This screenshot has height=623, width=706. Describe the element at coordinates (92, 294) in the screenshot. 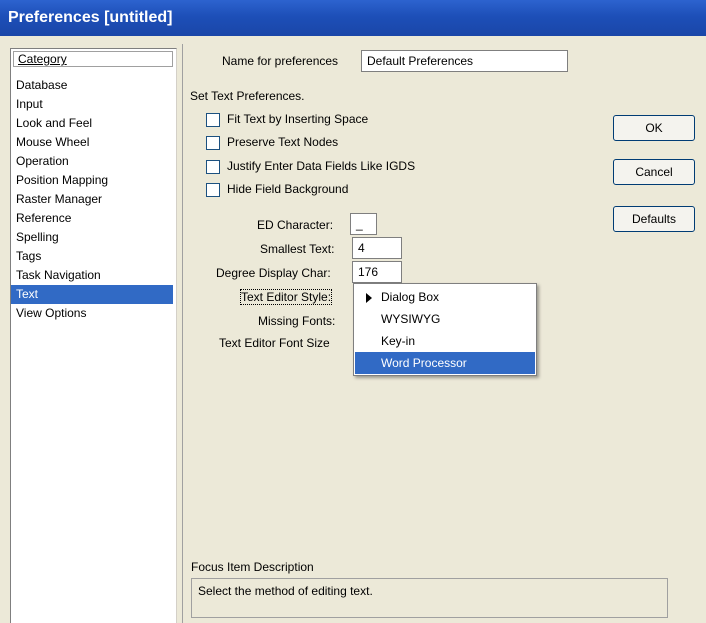

I see `sidebar-item-text: Text` at that location.